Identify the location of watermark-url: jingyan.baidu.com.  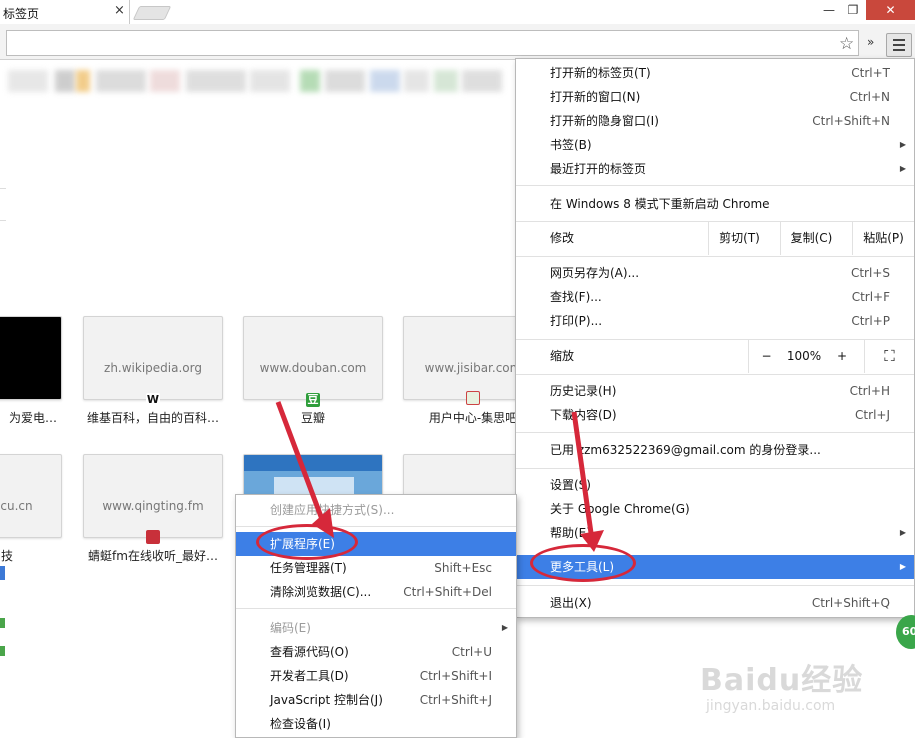
(771, 706).